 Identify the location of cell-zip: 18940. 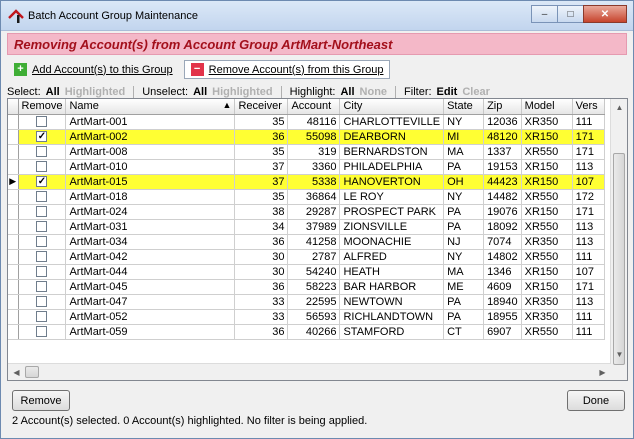
(502, 302).